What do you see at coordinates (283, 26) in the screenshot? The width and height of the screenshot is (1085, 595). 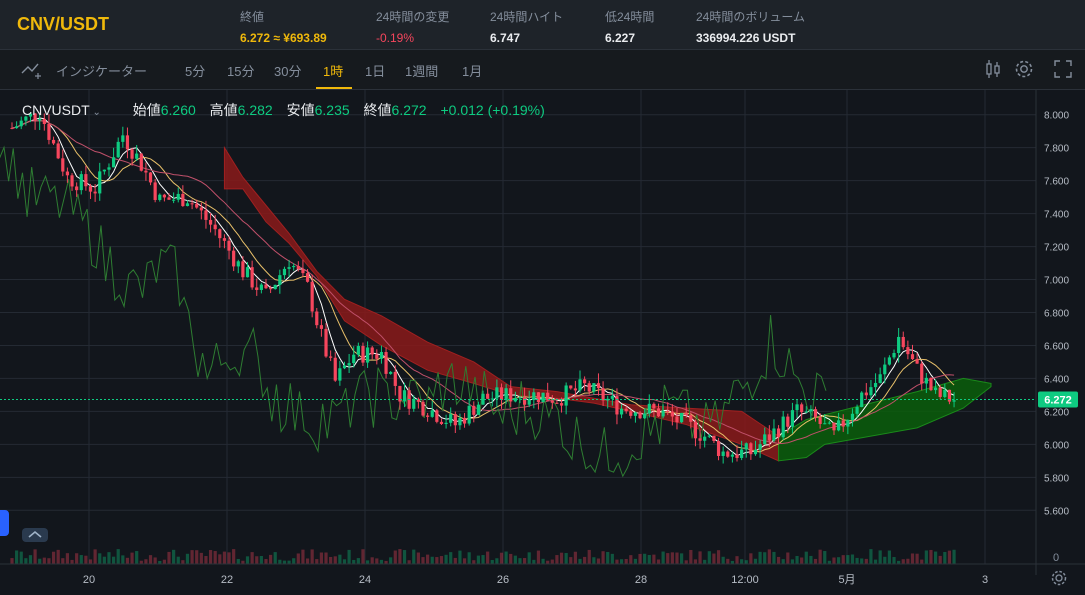 I see `stat-last-price: 終値 6.272 ≈ ¥693.89` at bounding box center [283, 26].